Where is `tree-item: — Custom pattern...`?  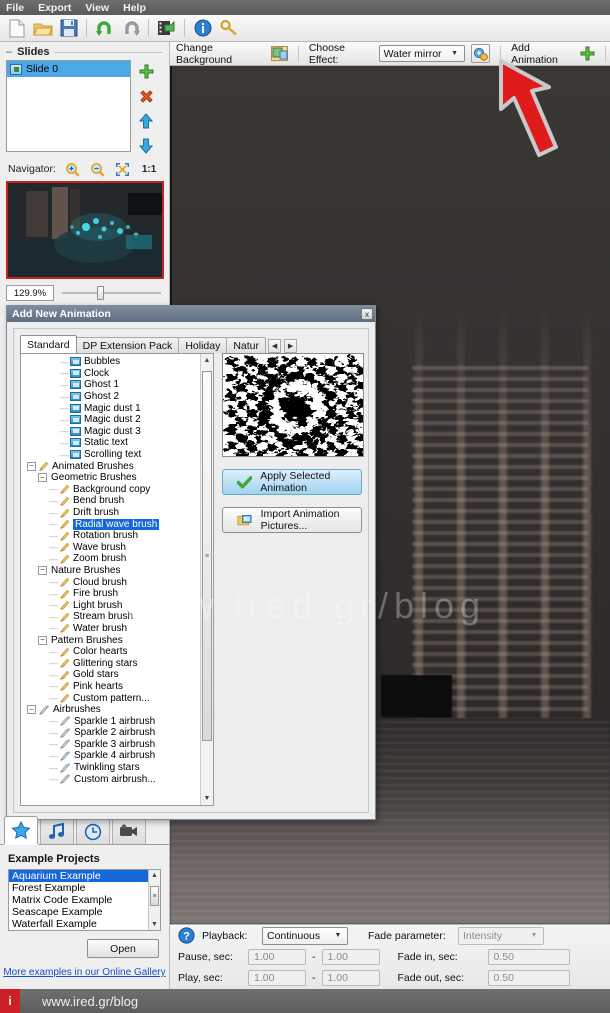
tree-item: — Custom pattern... is located at coordinates (110, 698).